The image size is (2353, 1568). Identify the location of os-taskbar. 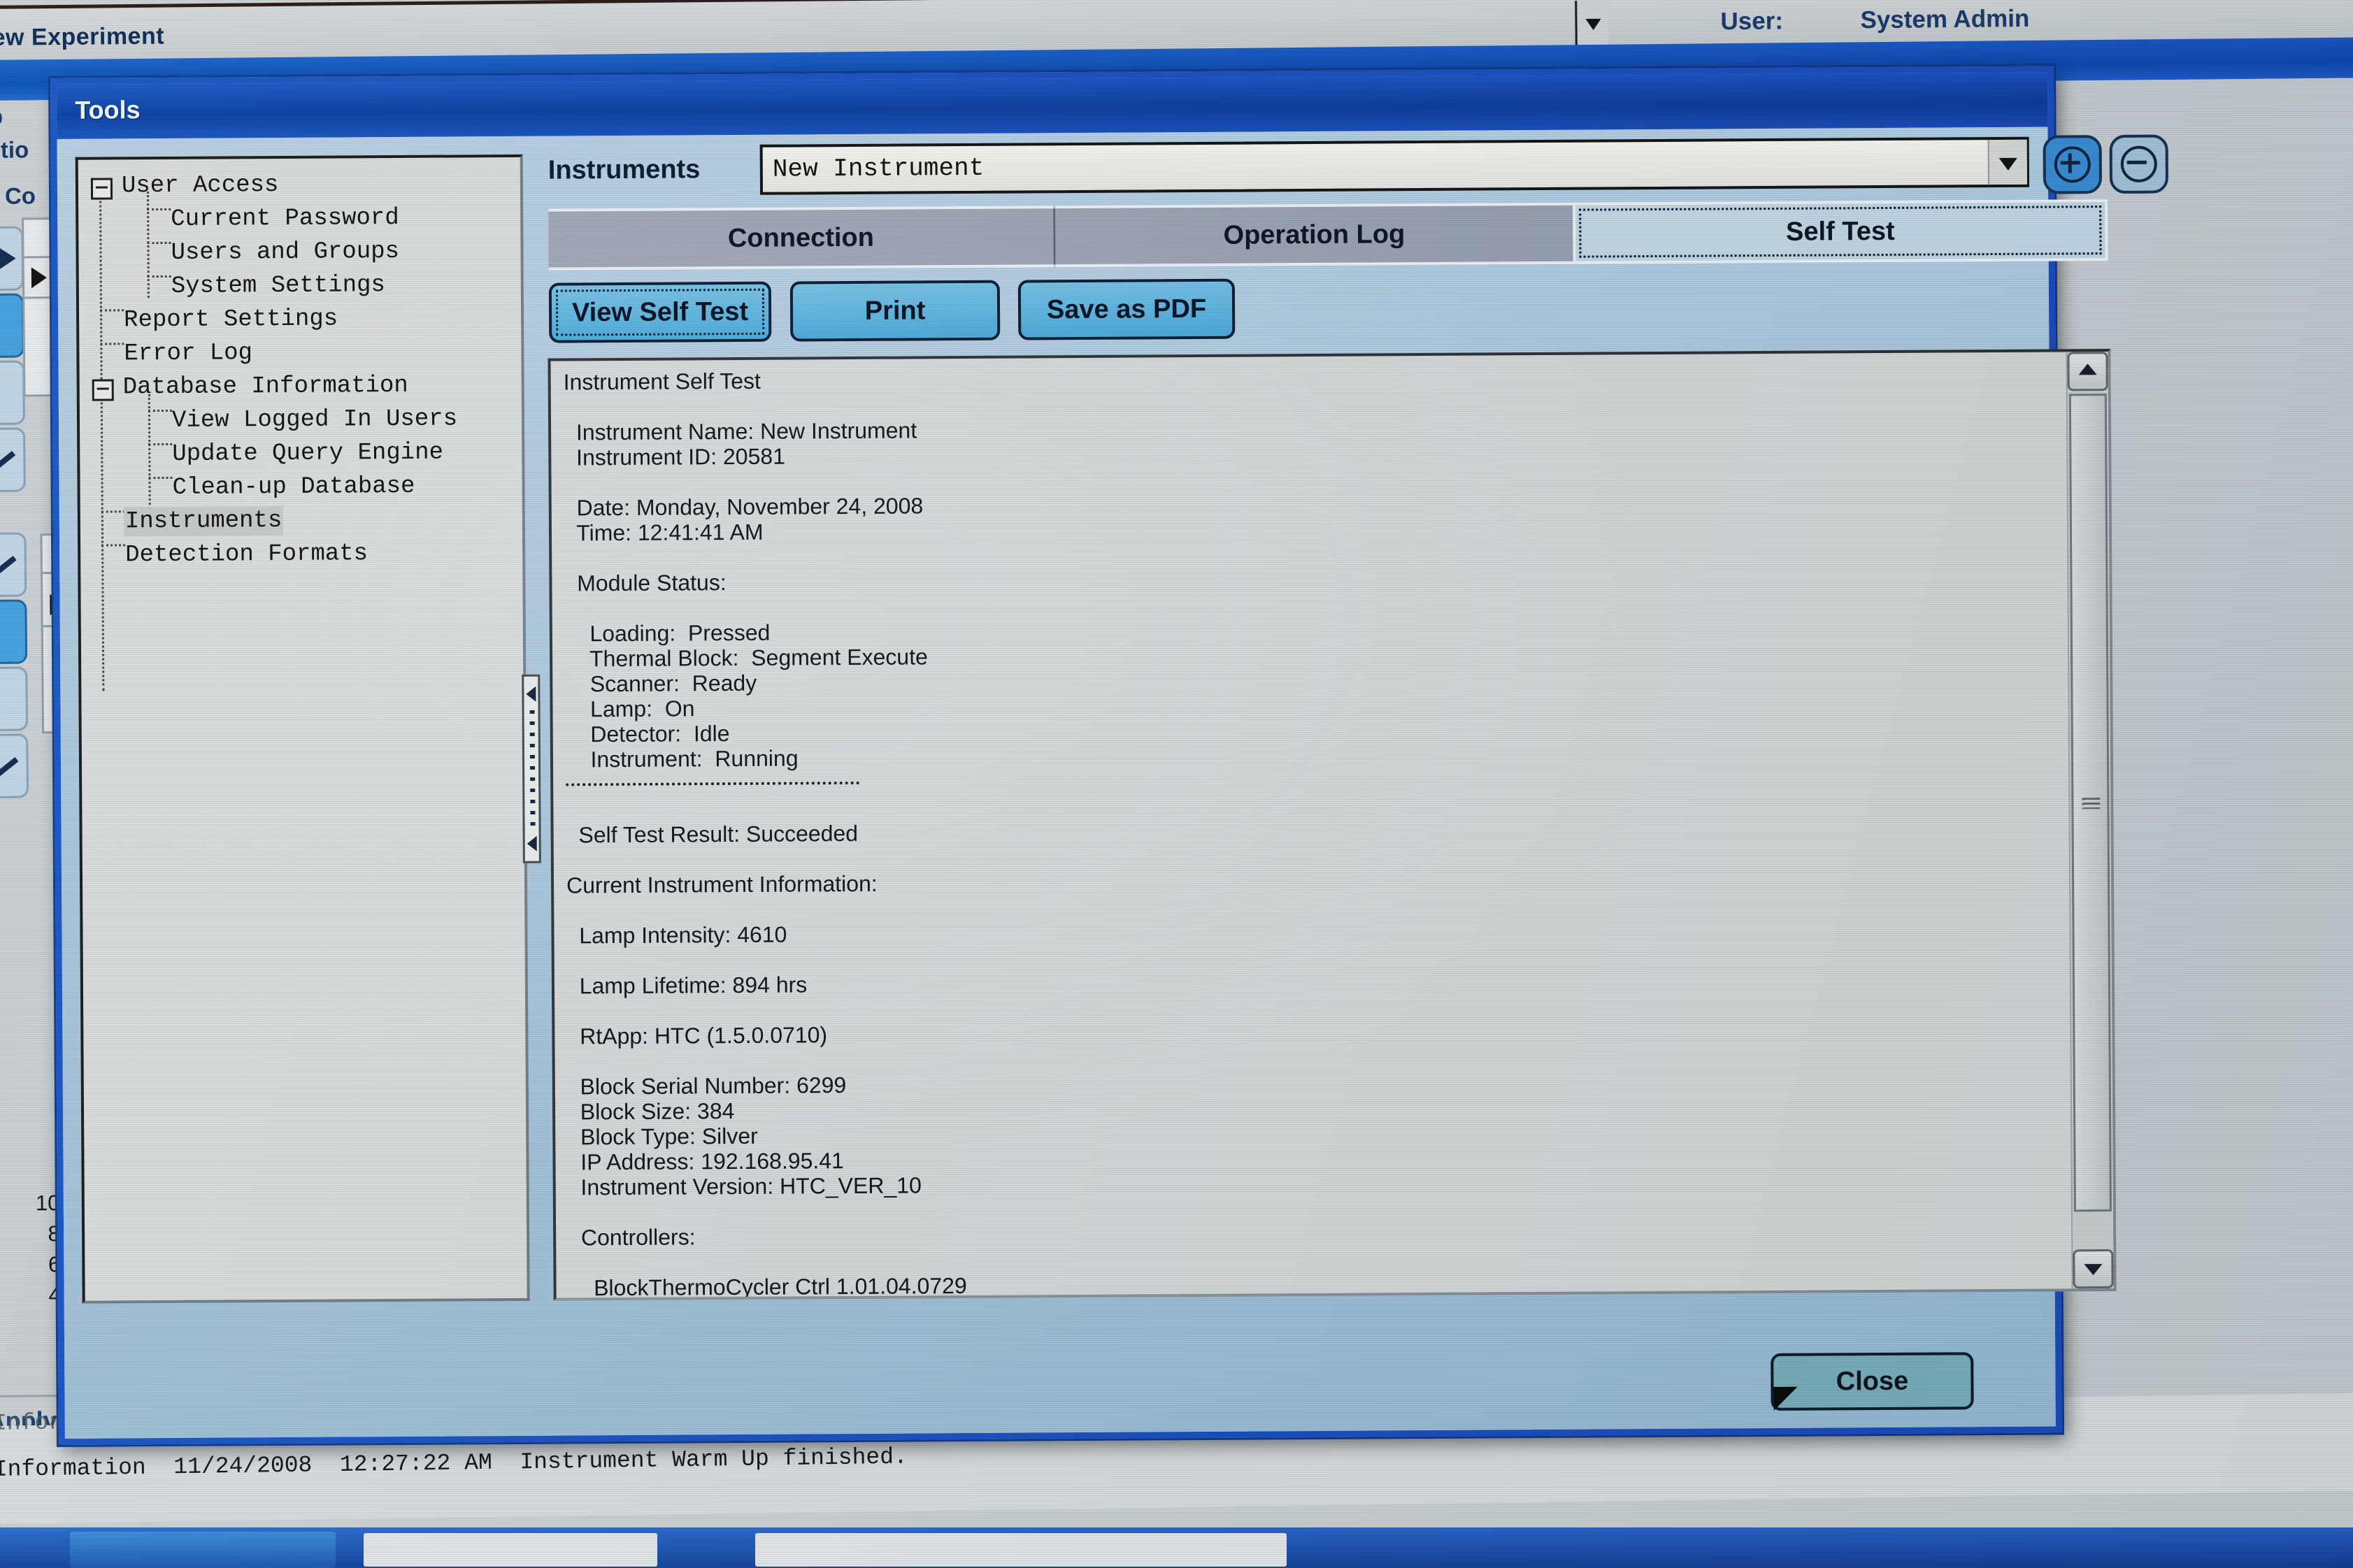
(1176, 1547).